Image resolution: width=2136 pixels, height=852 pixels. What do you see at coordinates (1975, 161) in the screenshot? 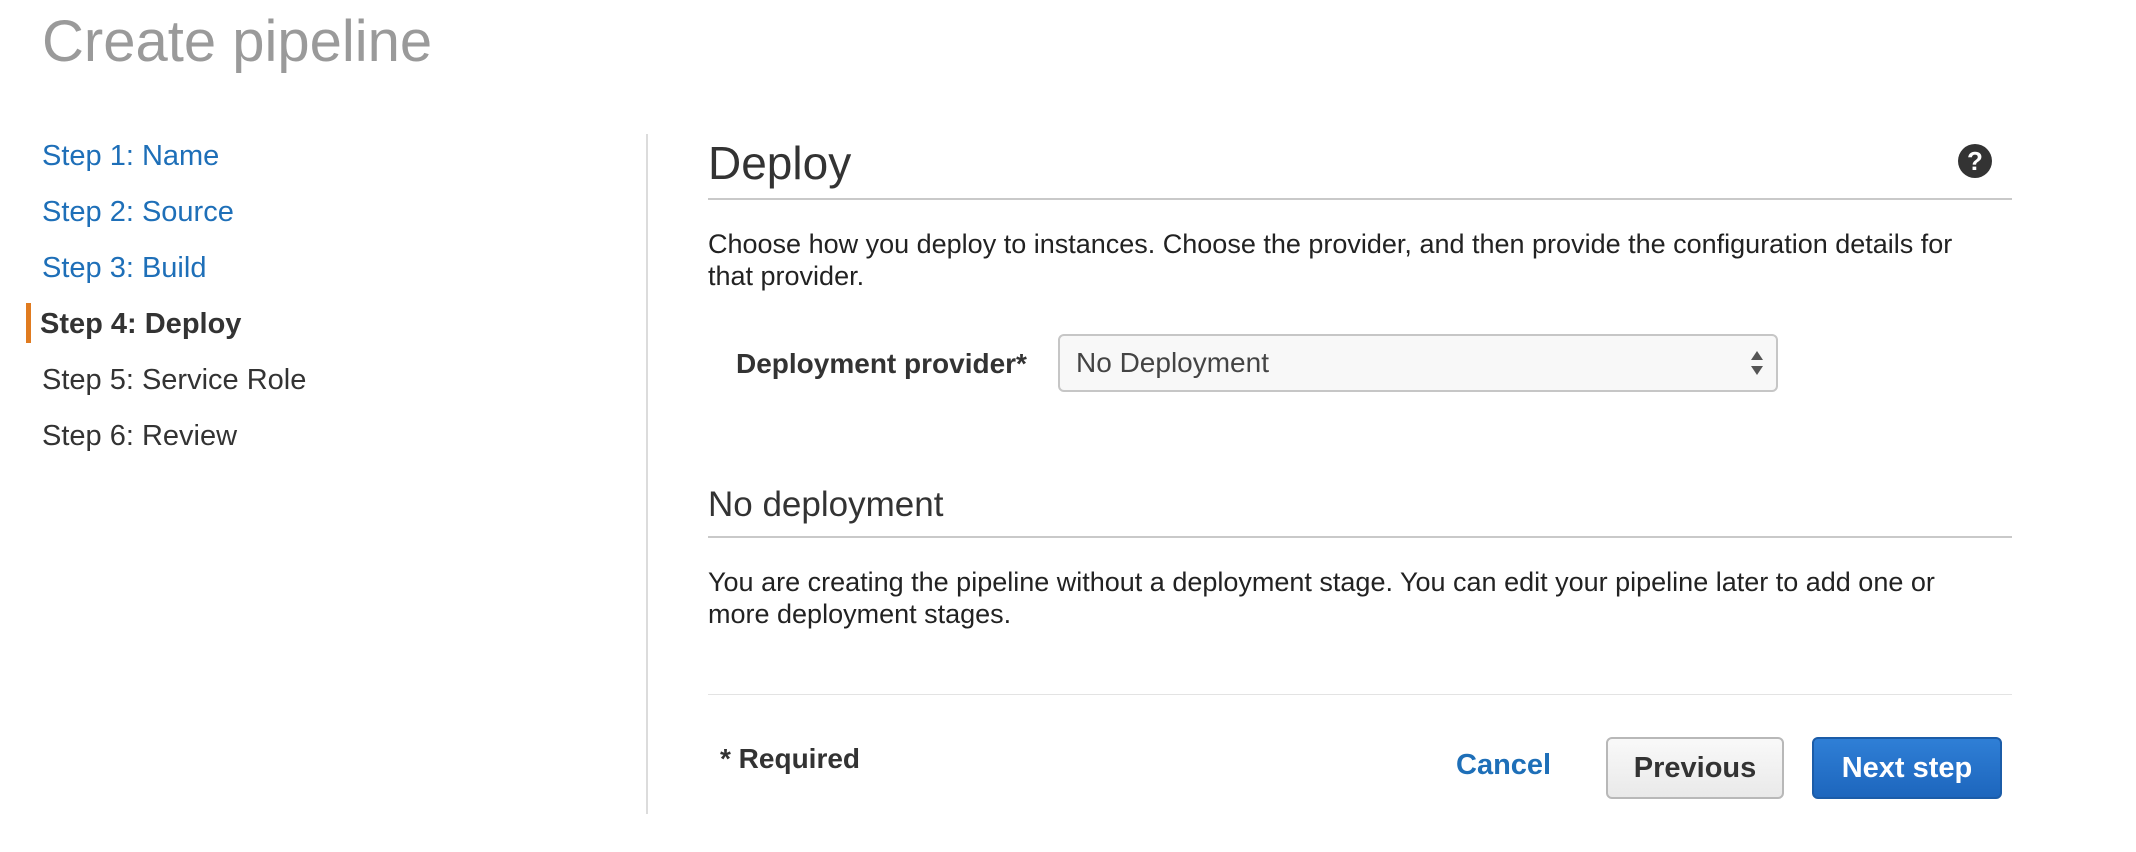
I see `help-icon: ?` at bounding box center [1975, 161].